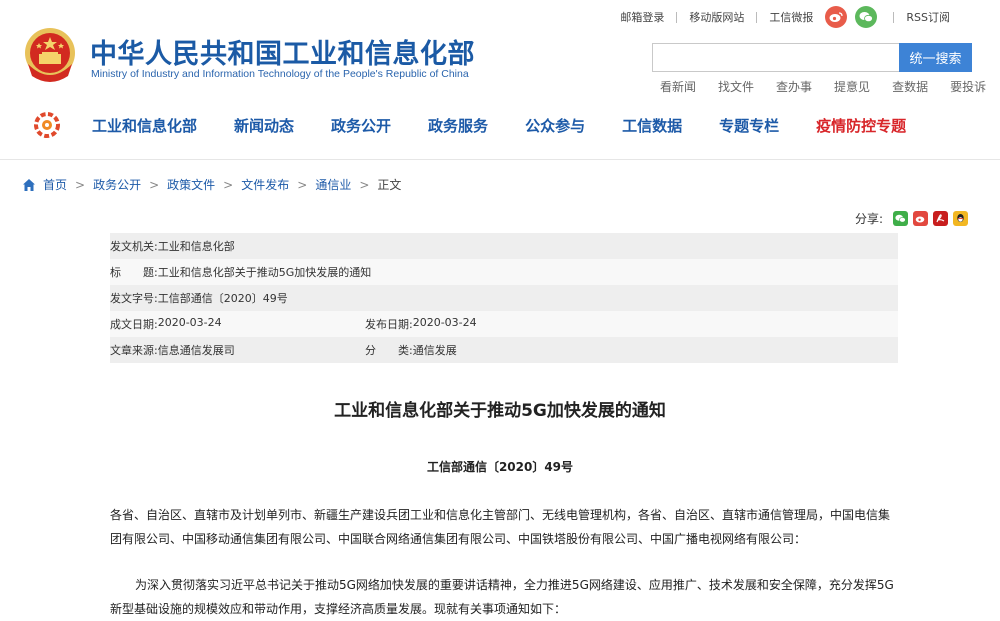  Describe the element at coordinates (921, 218) in the screenshot. I see `weibo-share-icon` at that location.